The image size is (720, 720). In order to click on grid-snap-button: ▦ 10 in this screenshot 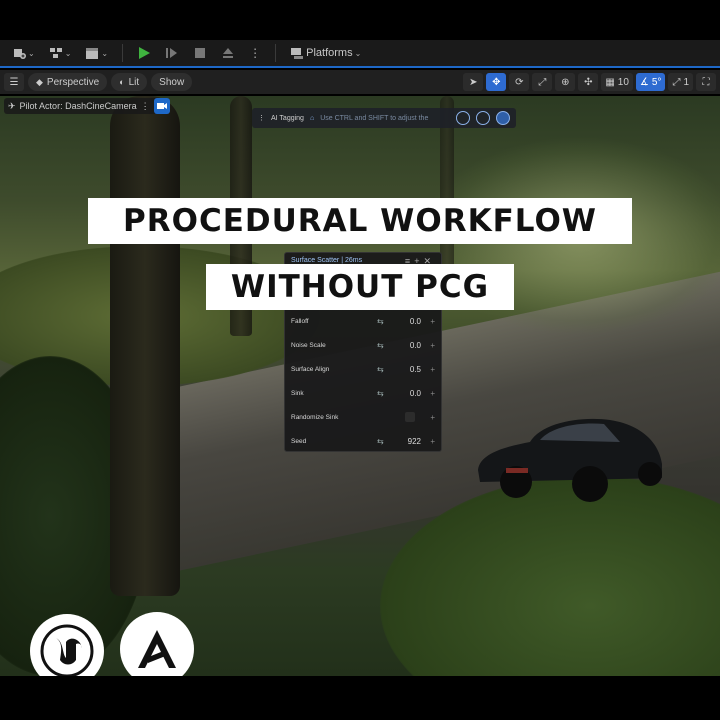, I will do `click(617, 82)`.